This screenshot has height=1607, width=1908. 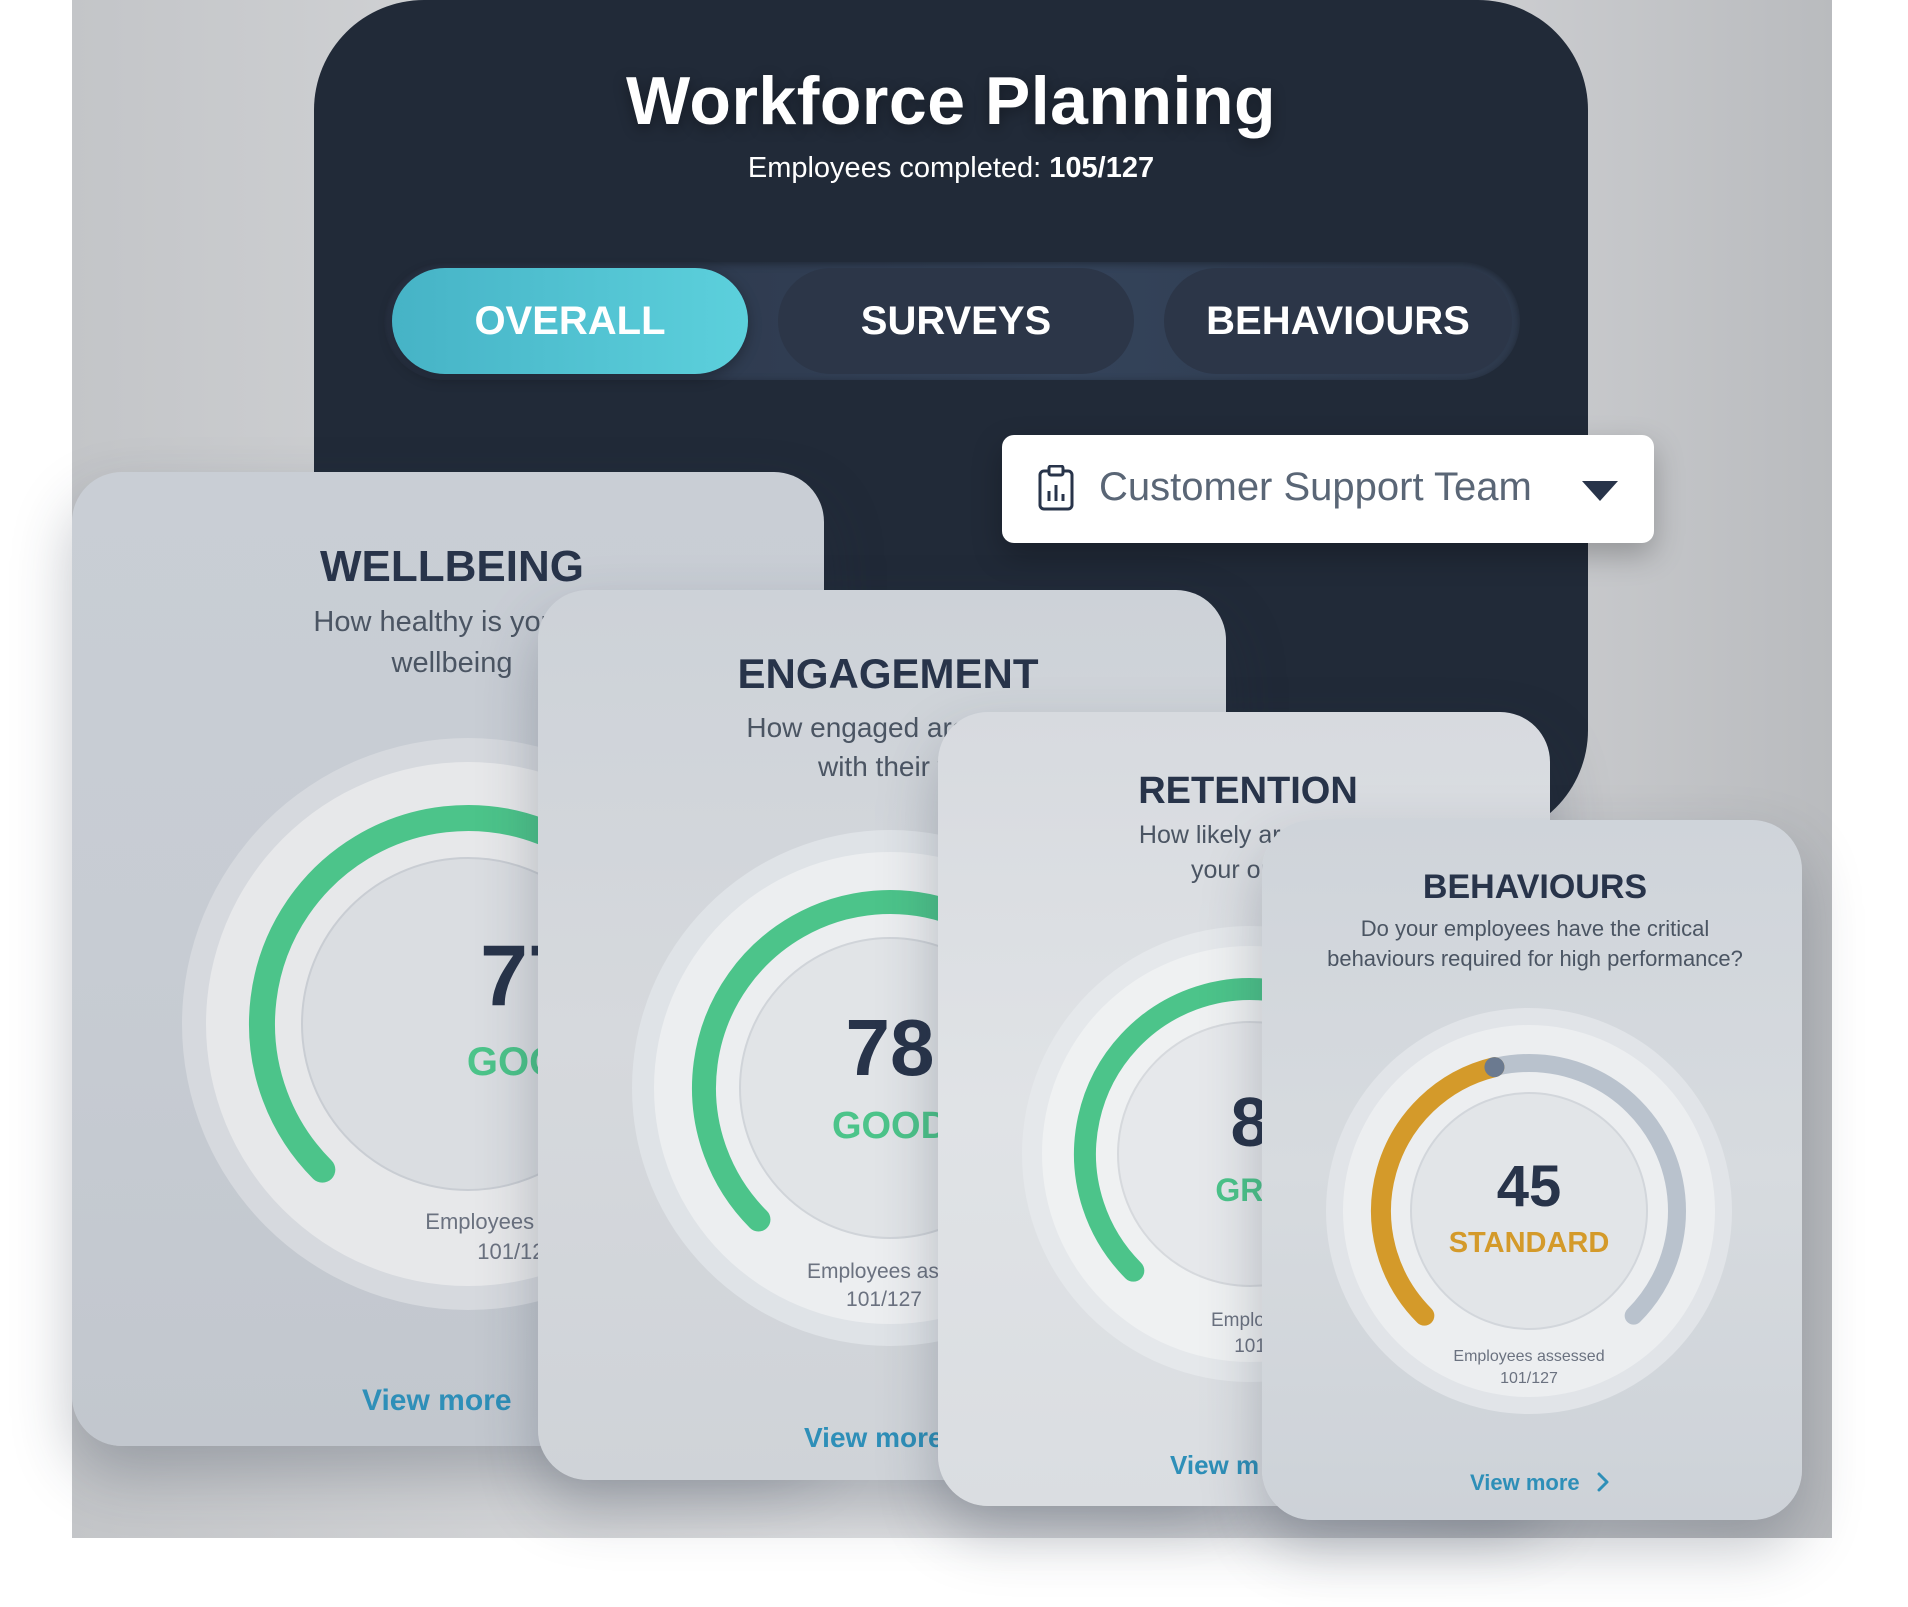 I want to click on view-more-link: View m, so click(x=1214, y=1465).